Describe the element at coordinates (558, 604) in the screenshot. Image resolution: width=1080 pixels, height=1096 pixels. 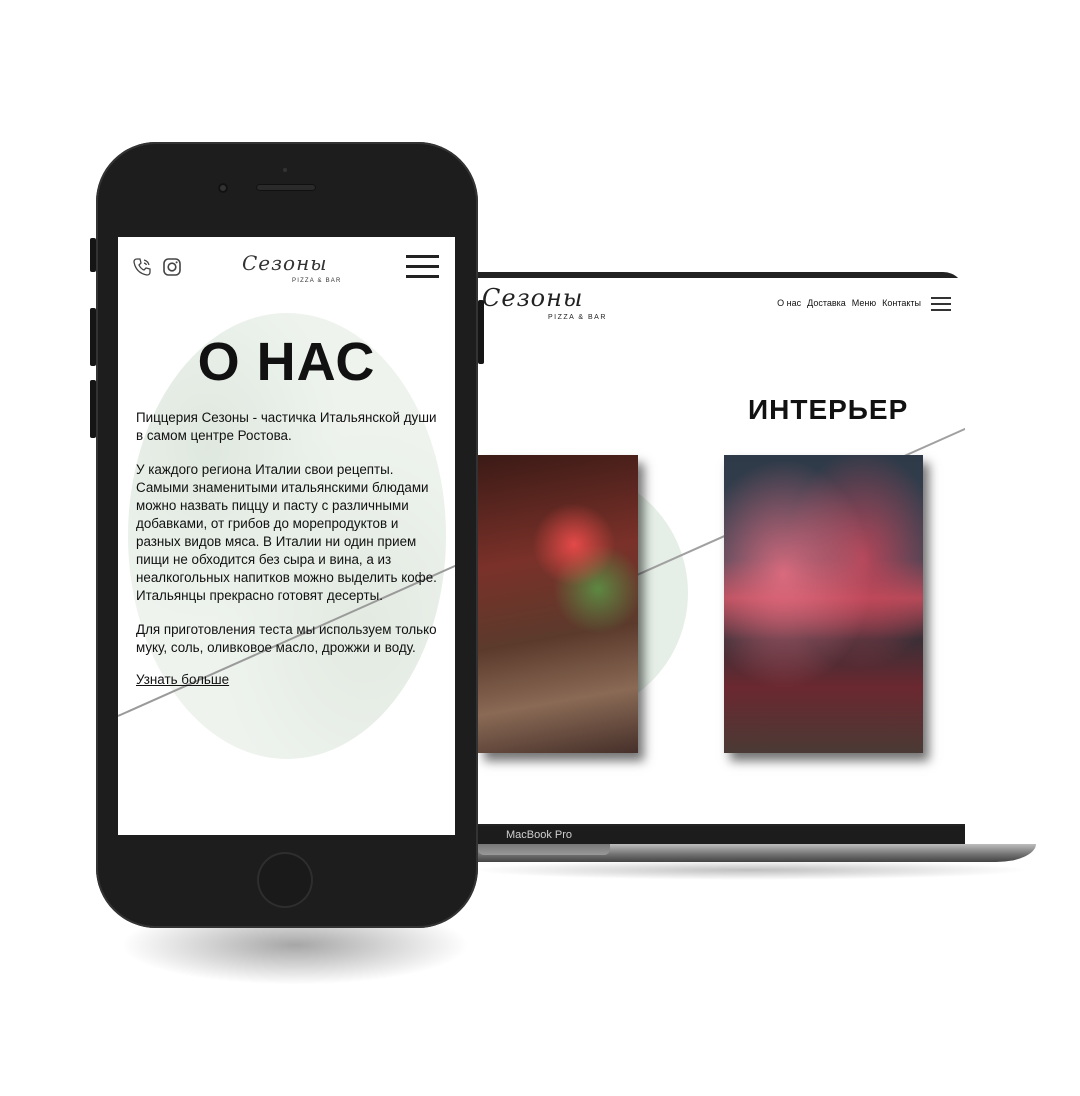
I see `interior-photo-entrance` at that location.